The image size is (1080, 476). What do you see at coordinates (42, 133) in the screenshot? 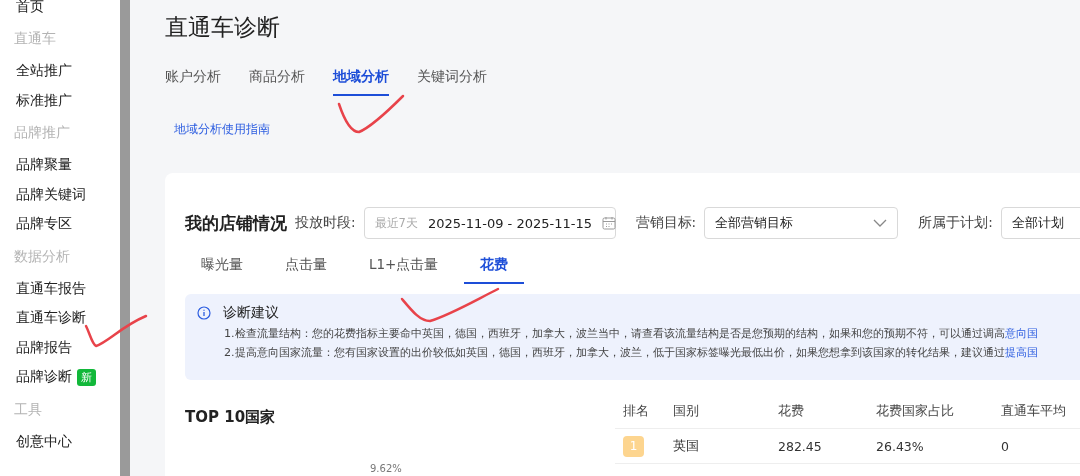
I see `sidebar-group-label: 品牌推广` at bounding box center [42, 133].